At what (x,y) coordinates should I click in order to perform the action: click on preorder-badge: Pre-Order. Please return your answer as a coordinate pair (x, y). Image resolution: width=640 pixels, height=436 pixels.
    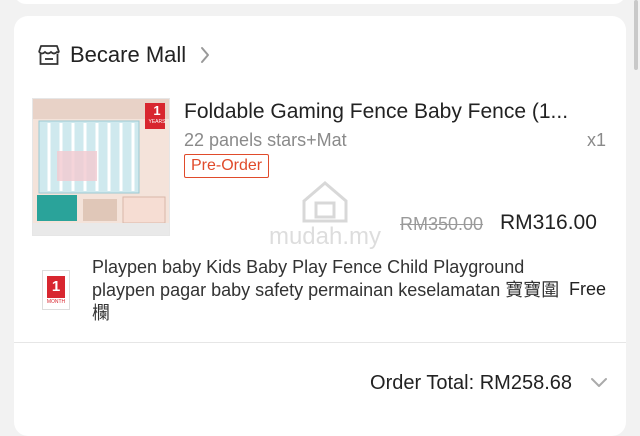
    Looking at the image, I should click on (227, 166).